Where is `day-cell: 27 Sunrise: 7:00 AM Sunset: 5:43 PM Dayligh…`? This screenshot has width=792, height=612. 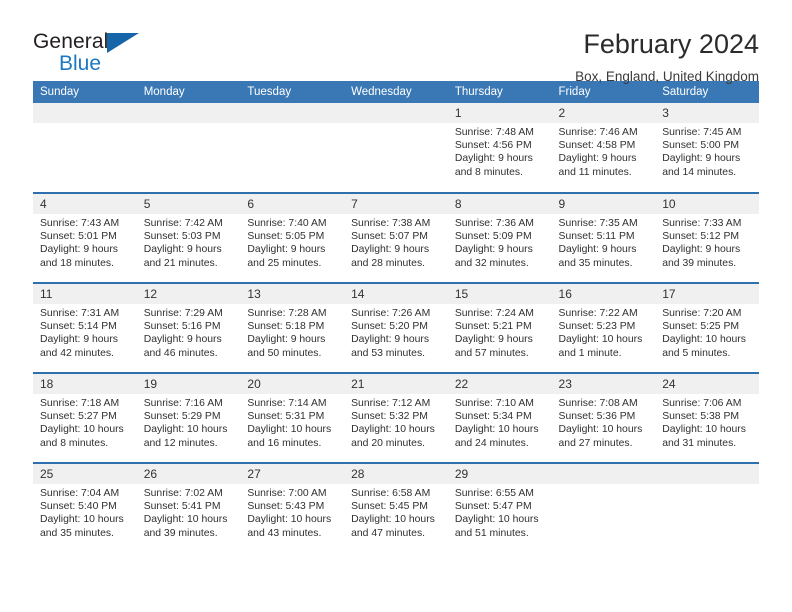 day-cell: 27 Sunrise: 7:00 AM Sunset: 5:43 PM Dayligh… is located at coordinates (292, 508).